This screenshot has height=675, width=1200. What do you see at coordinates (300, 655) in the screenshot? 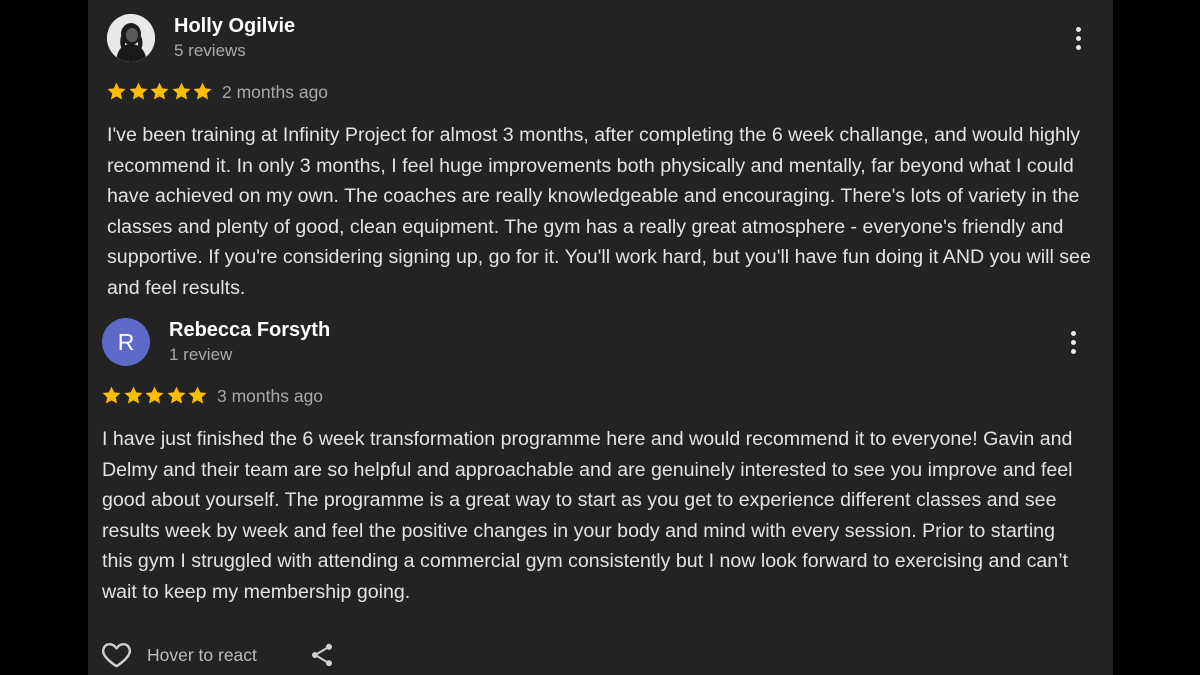
I see `review-actions: Hover to react` at bounding box center [300, 655].